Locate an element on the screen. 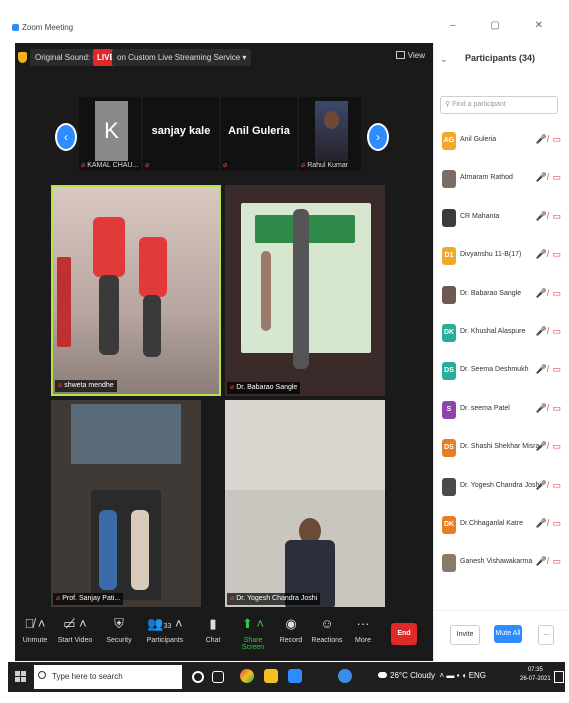 This screenshot has height=703, width=569. record-button: ◉ Record is located at coordinates (291, 628).